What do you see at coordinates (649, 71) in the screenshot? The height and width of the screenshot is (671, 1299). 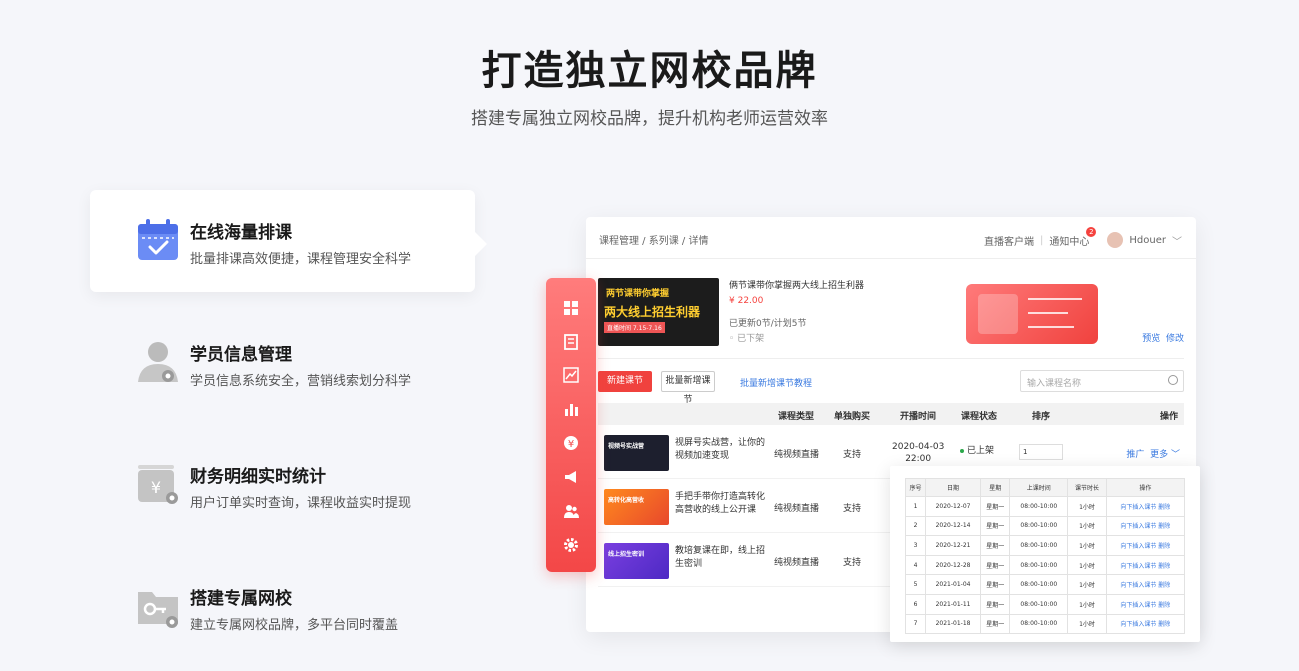 I see `hero-title: 打造独立网校品牌` at bounding box center [649, 71].